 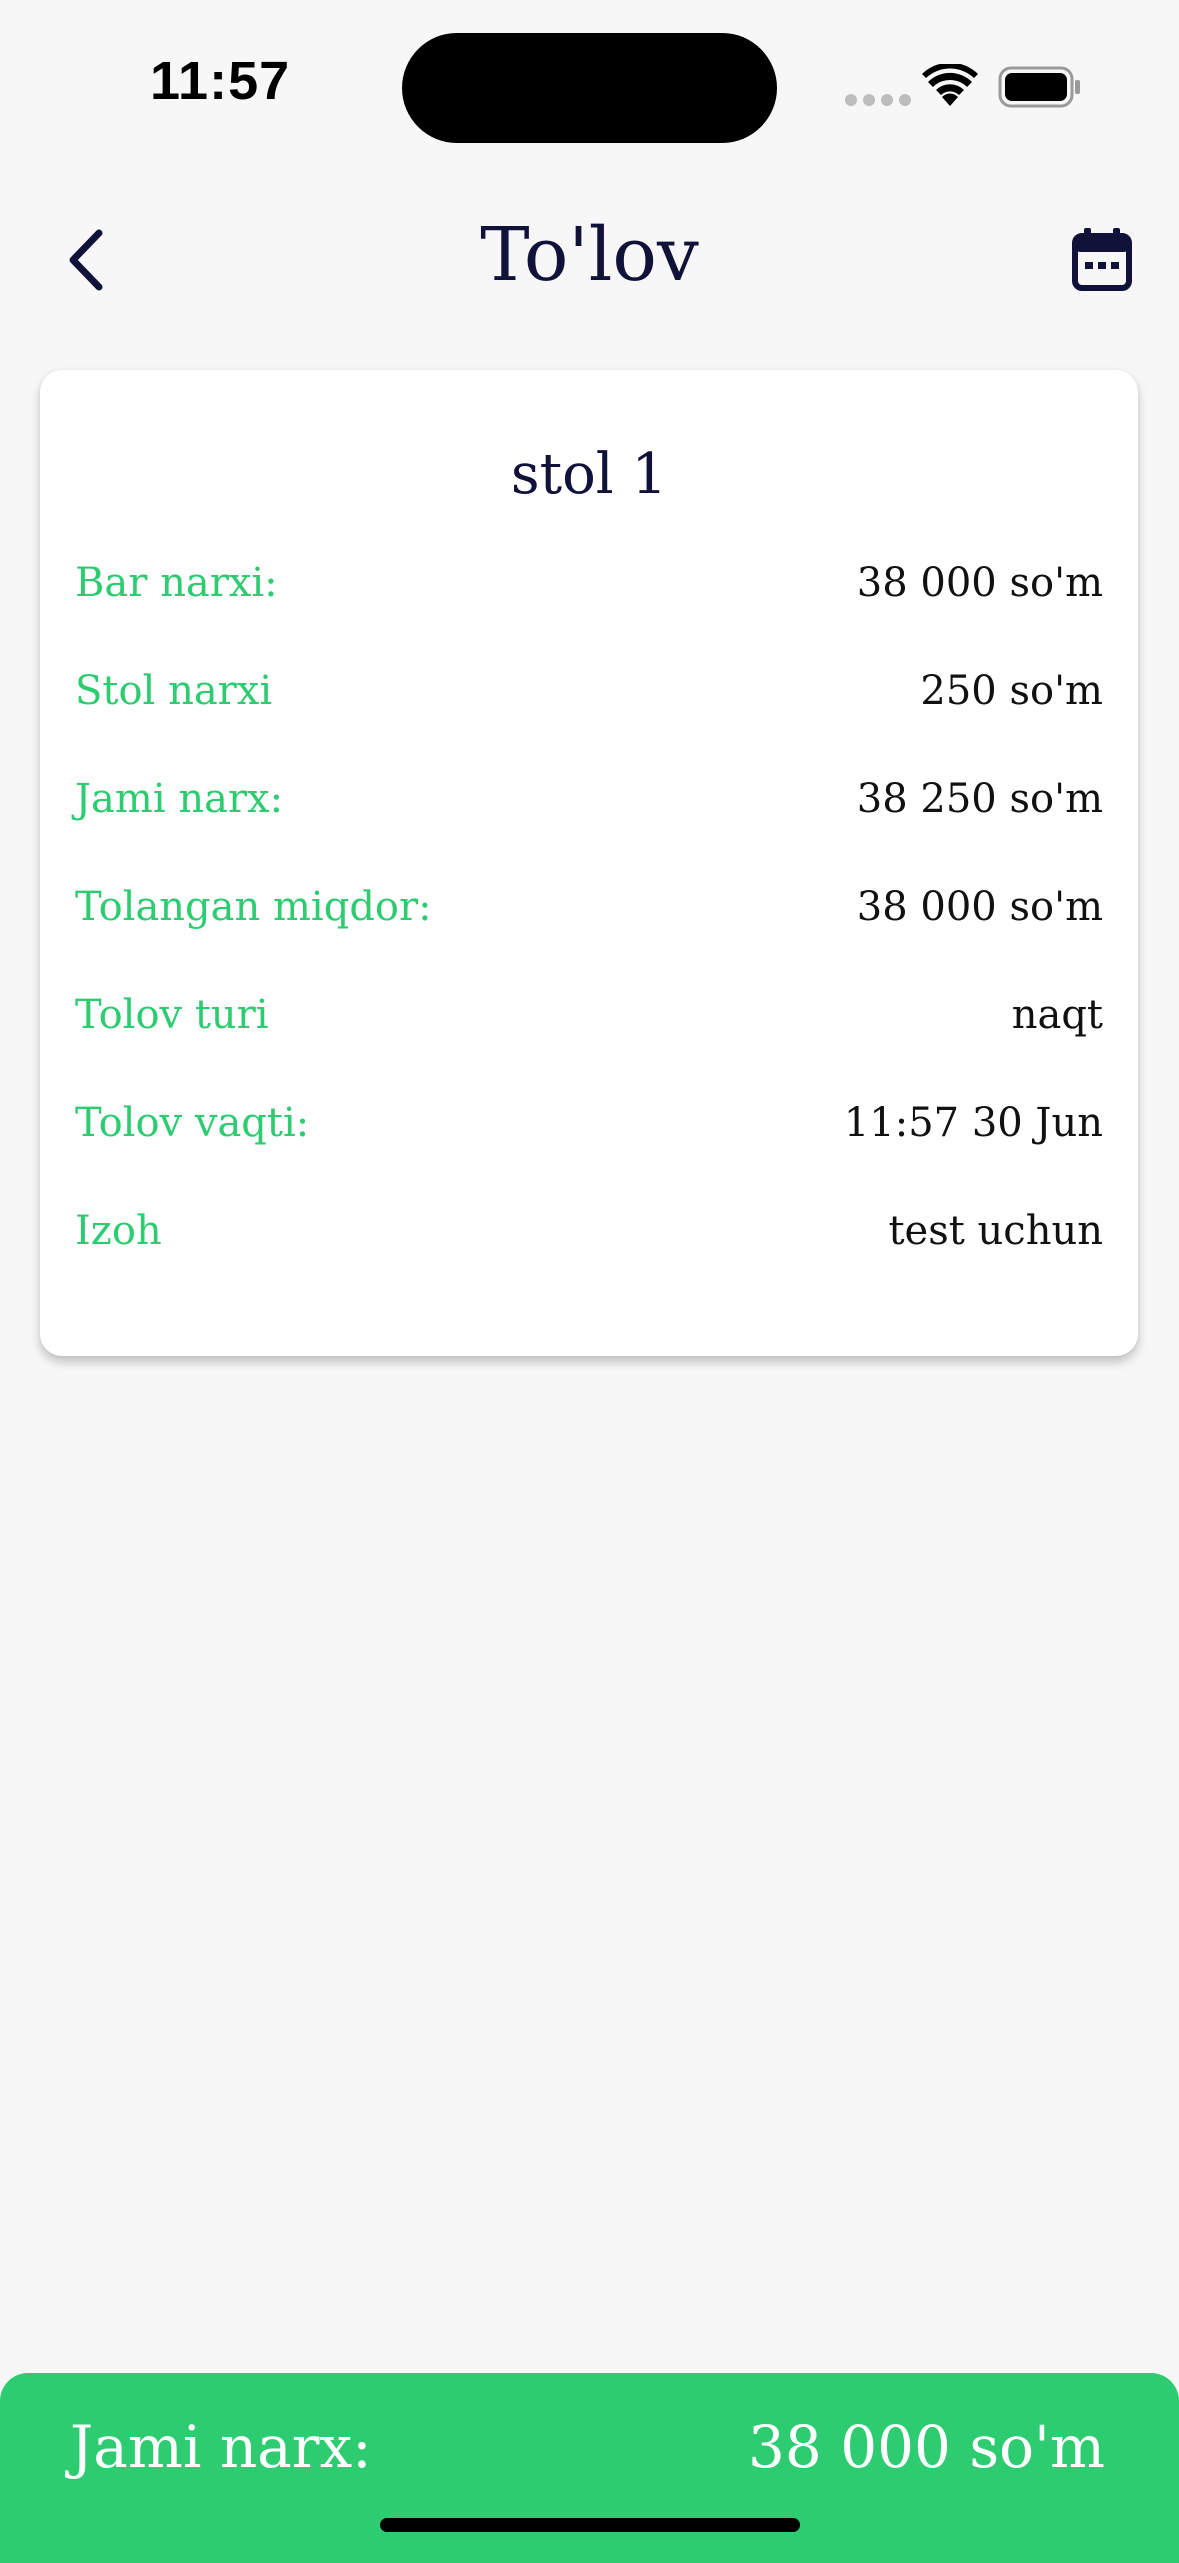 I want to click on dynamic-island, so click(x=589, y=88).